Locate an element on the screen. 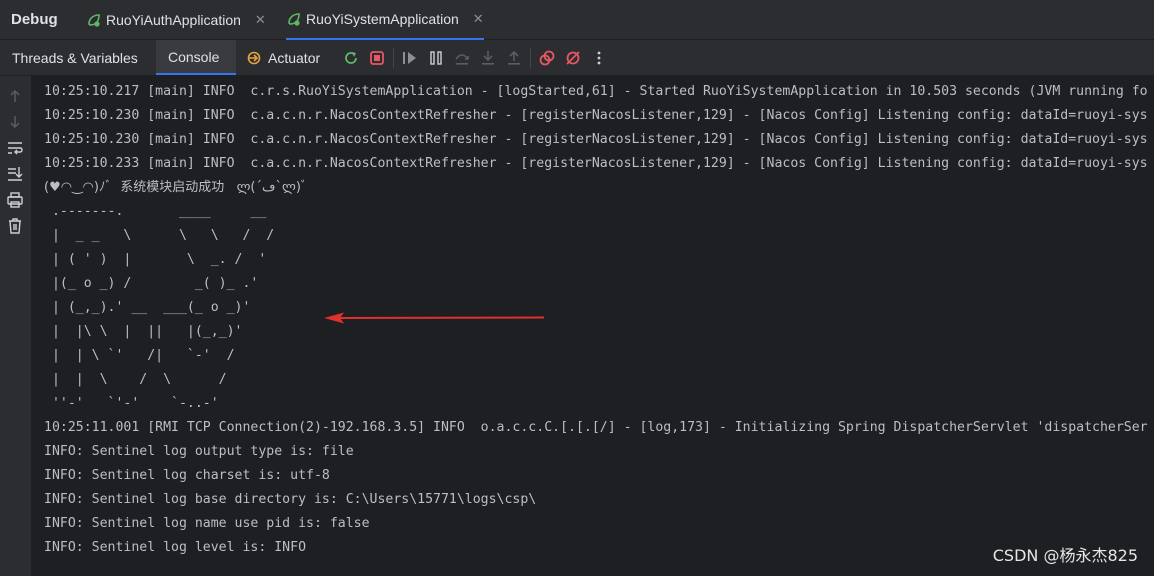 This screenshot has width=1154, height=576. tab-ruoyi-auth-application: RuoYiAuthApplication ✕ is located at coordinates (176, 20).